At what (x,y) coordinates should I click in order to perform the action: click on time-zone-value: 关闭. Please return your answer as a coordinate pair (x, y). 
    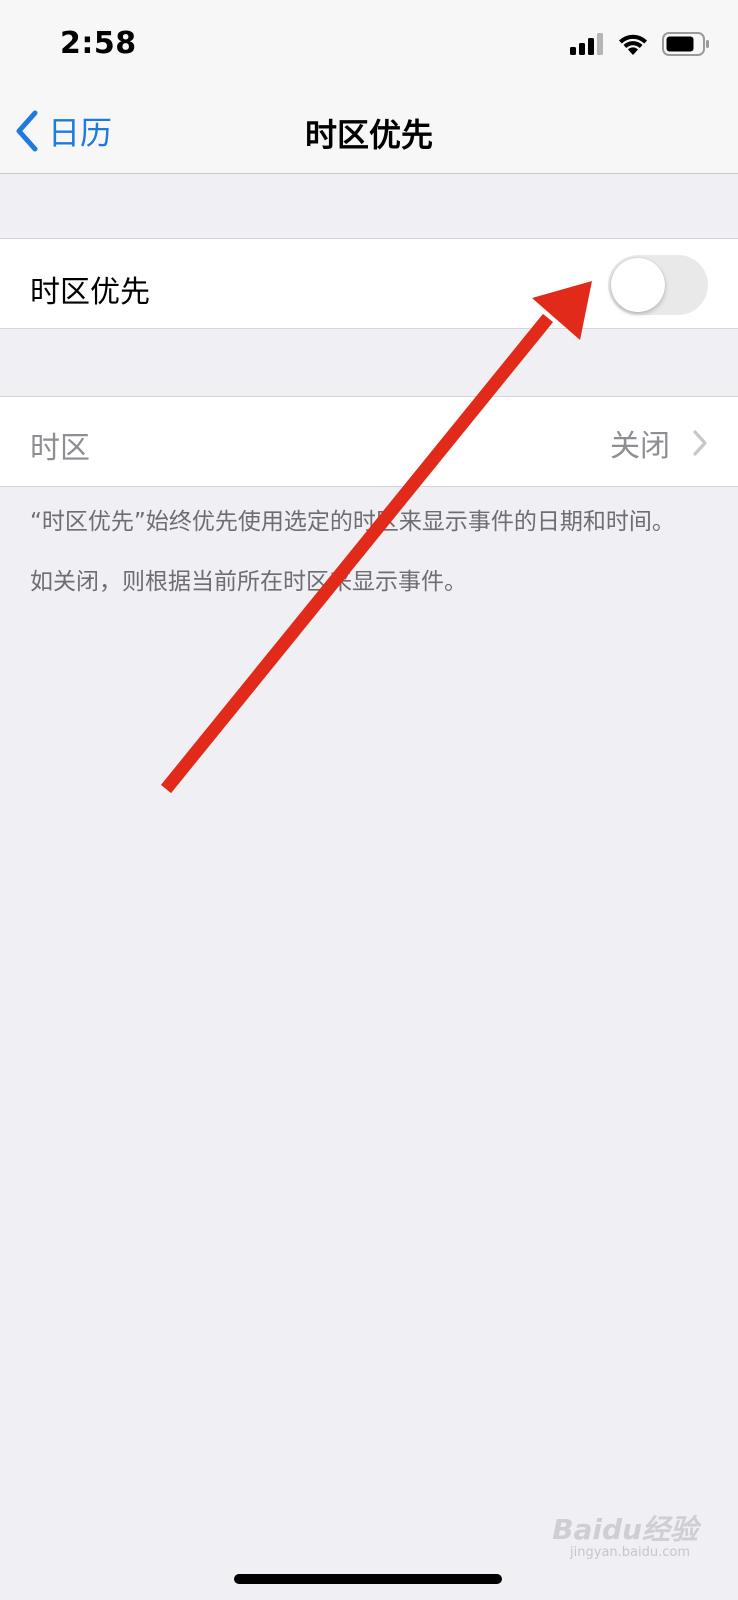
    Looking at the image, I should click on (640, 446).